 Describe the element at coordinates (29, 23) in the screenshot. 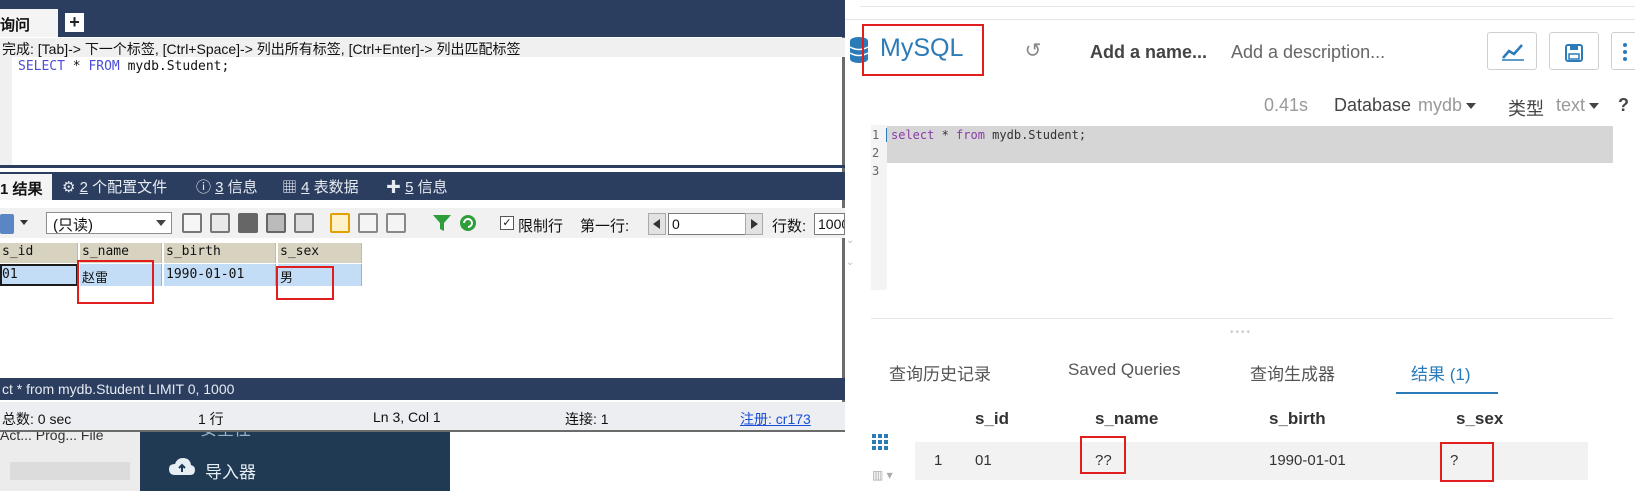

I see `tab-query: 询问` at that location.